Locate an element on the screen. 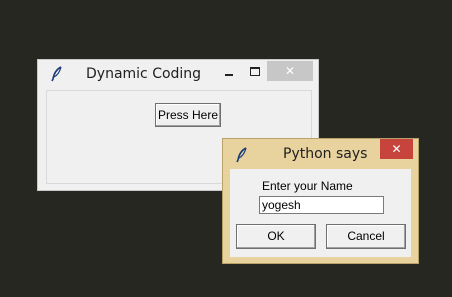 The image size is (452, 297). dialog-title: Python says is located at coordinates (325, 154).